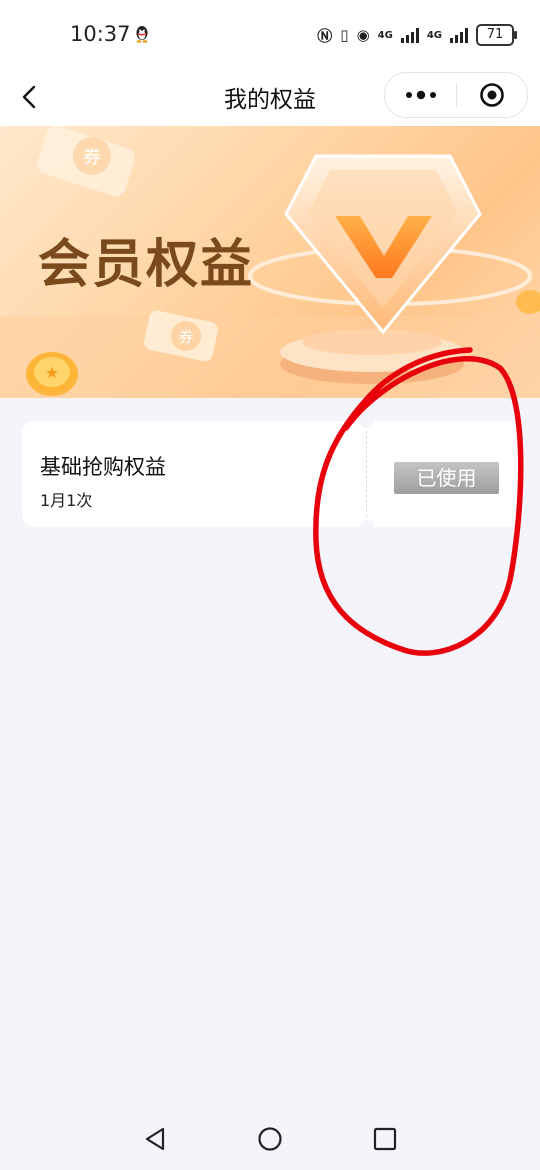  What do you see at coordinates (367, 527) in the screenshot?
I see `card-notch-bottom` at bounding box center [367, 527].